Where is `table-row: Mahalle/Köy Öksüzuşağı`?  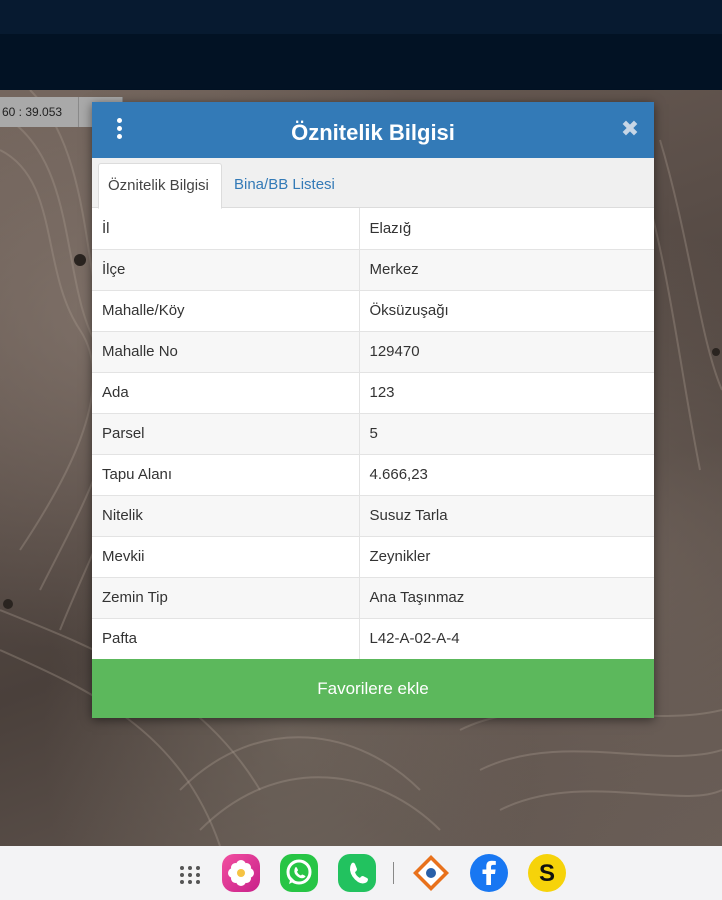
table-row: Mahalle/Köy Öksüzuşağı is located at coordinates (373, 311).